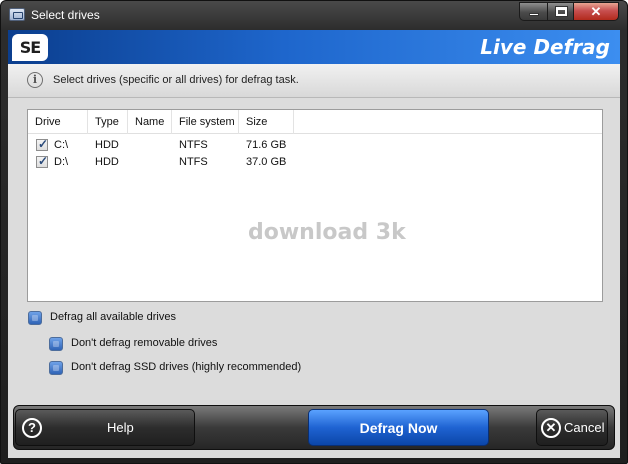 The height and width of the screenshot is (464, 628). What do you see at coordinates (56, 344) in the screenshot?
I see `skip-removable-checkbox` at bounding box center [56, 344].